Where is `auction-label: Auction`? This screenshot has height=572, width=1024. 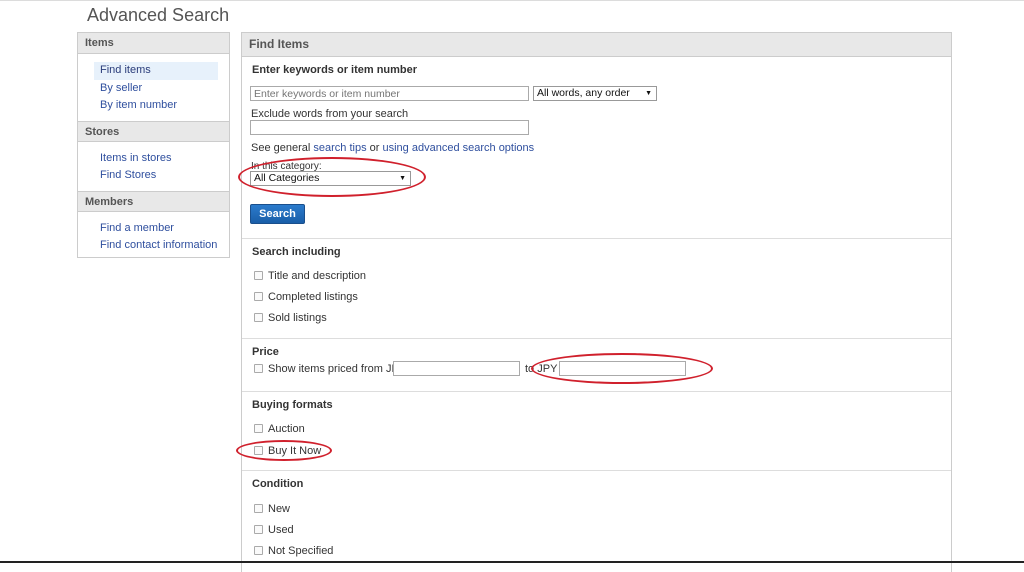 auction-label: Auction is located at coordinates (286, 429).